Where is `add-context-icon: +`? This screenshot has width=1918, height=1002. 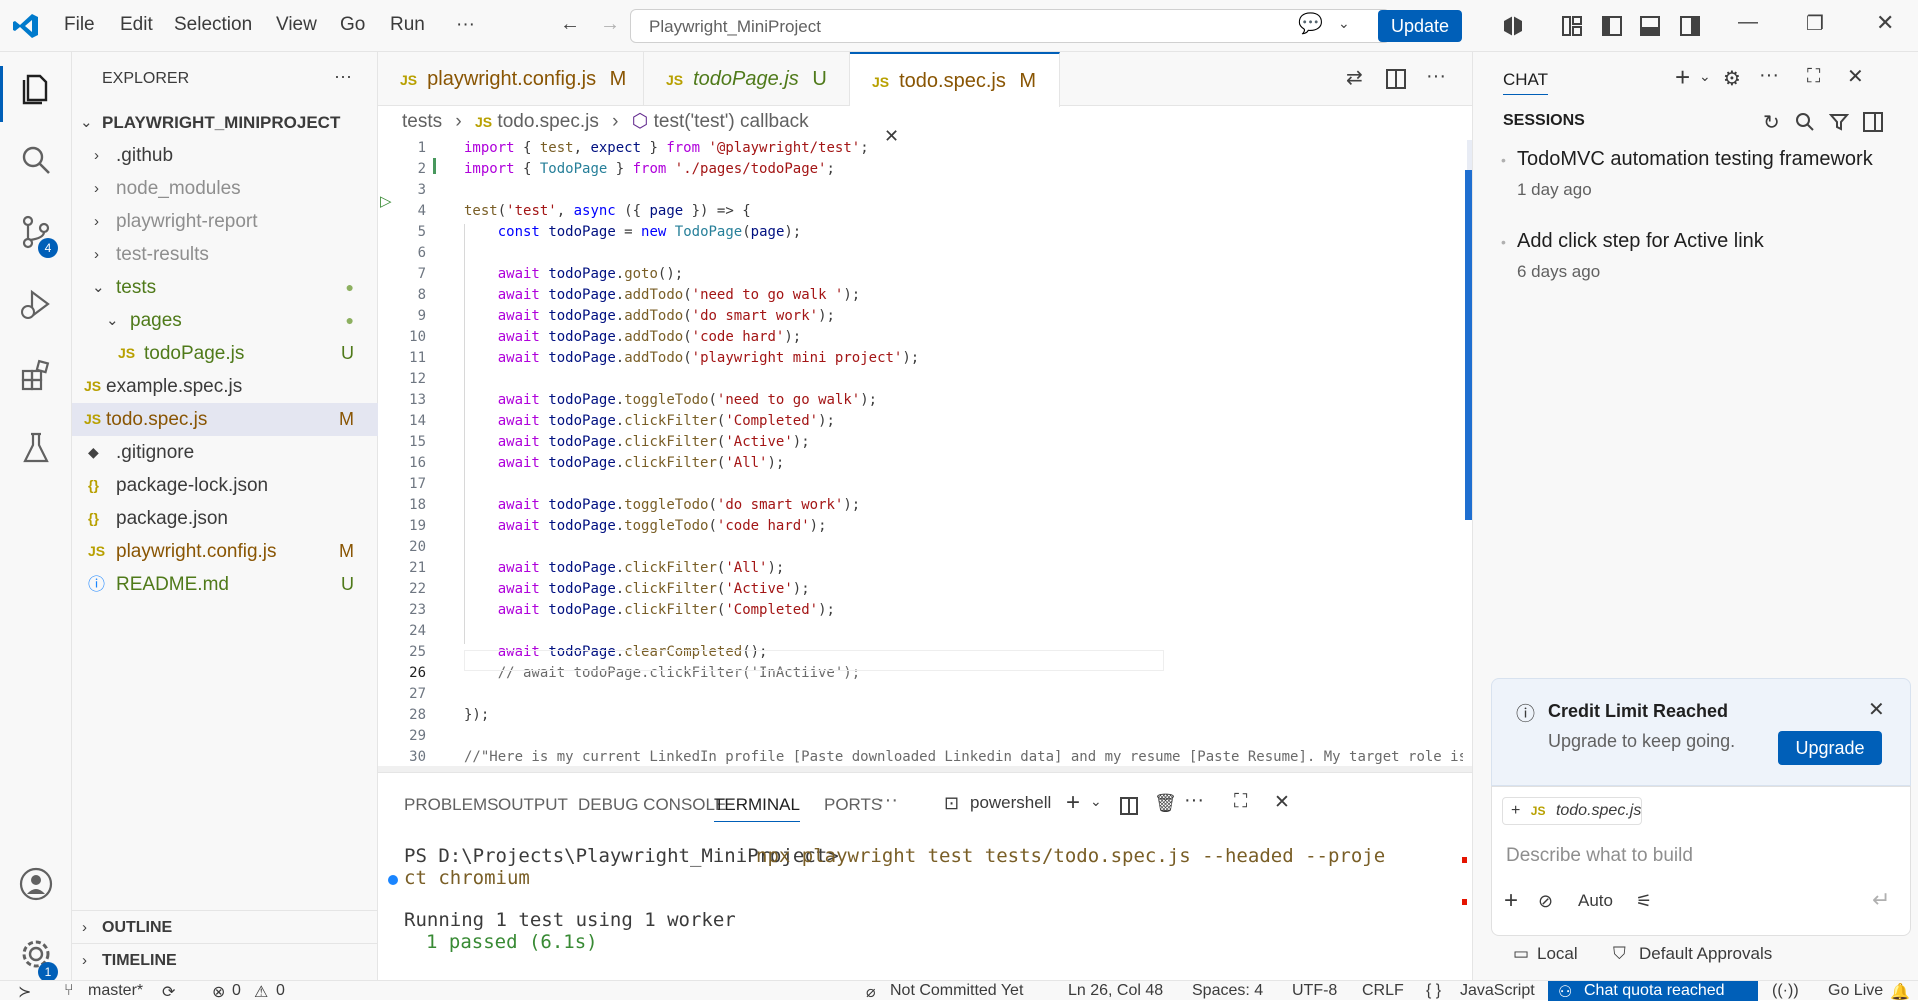 add-context-icon: + is located at coordinates (1515, 810).